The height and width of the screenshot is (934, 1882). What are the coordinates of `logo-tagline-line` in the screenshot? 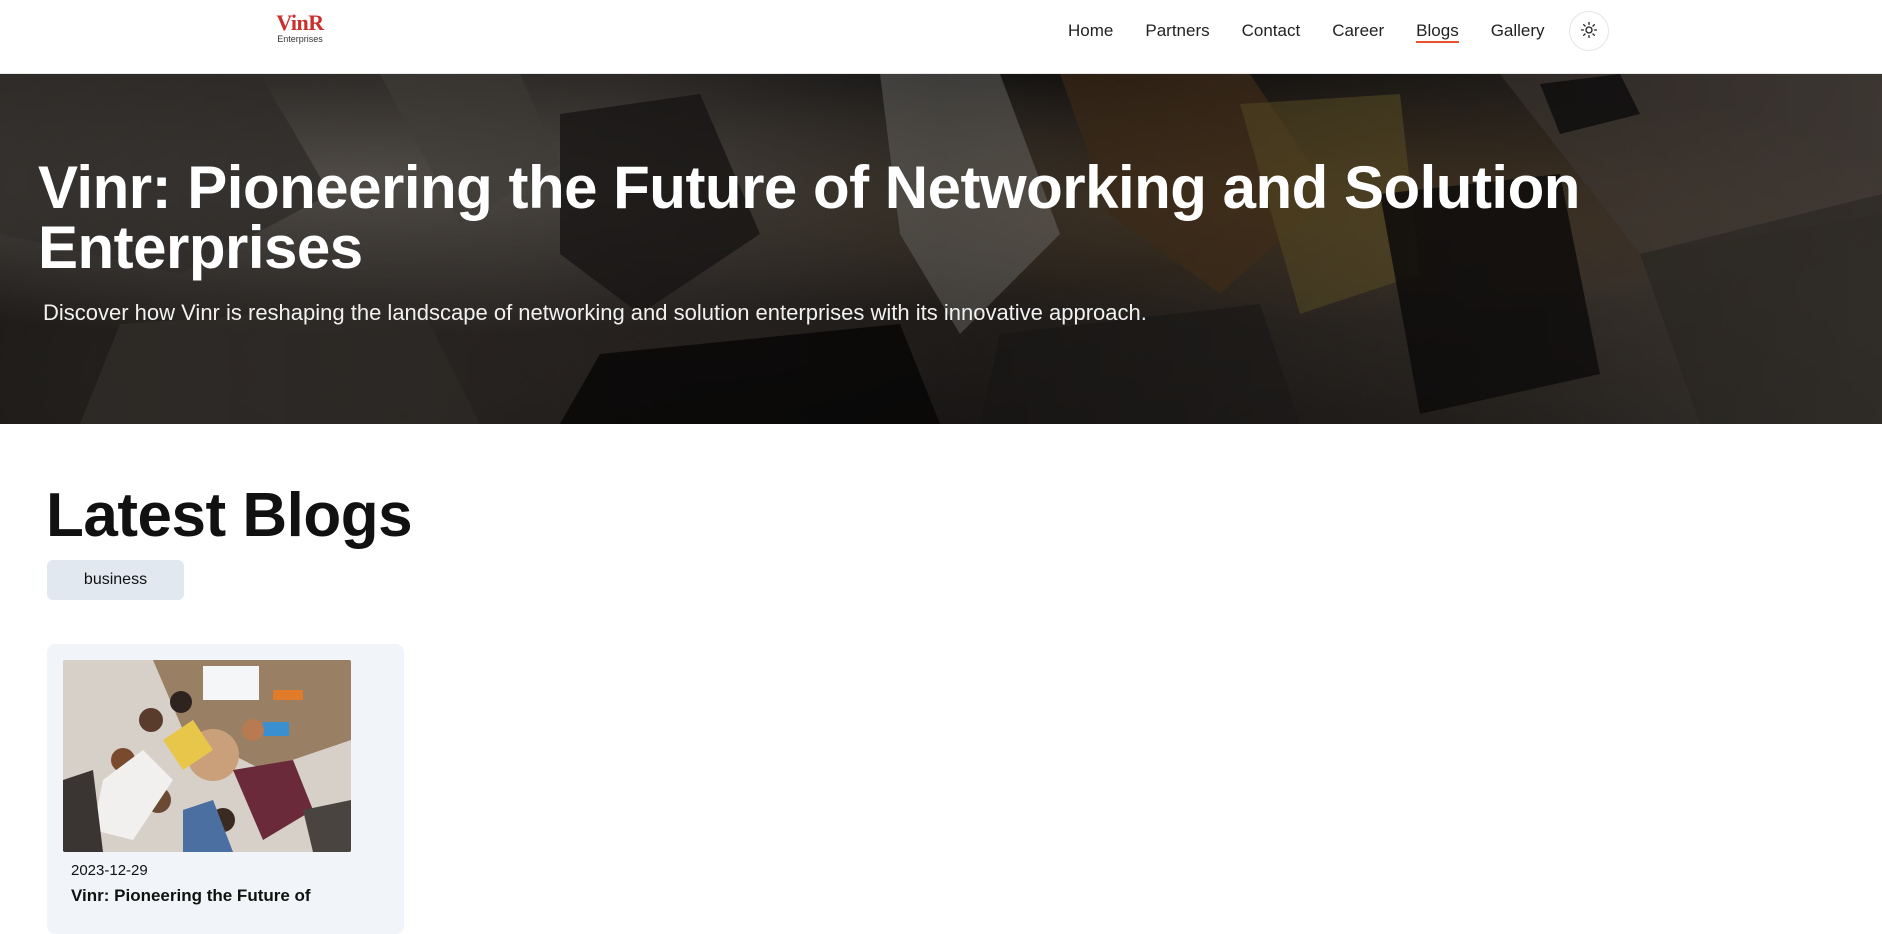 It's located at (300, 46).